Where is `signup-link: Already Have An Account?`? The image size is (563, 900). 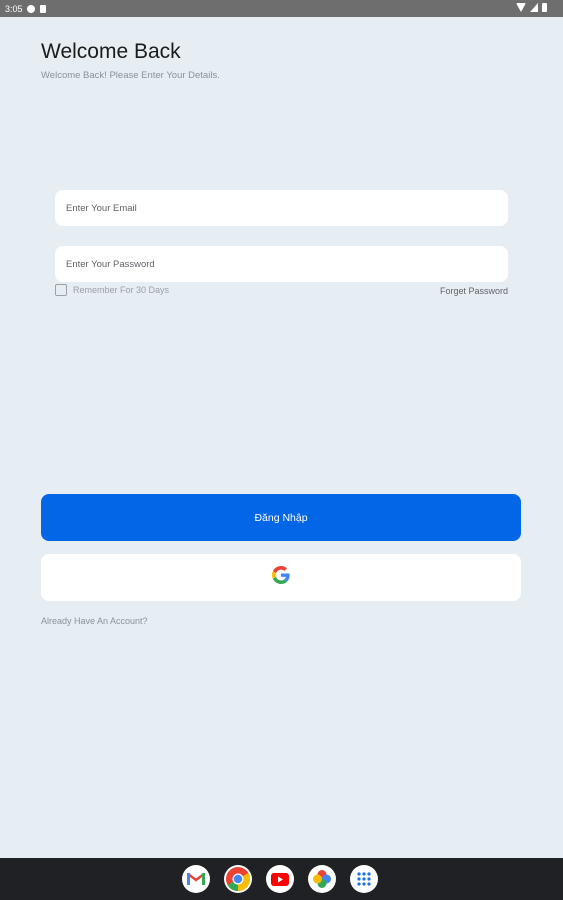 signup-link: Already Have An Account? is located at coordinates (94, 621).